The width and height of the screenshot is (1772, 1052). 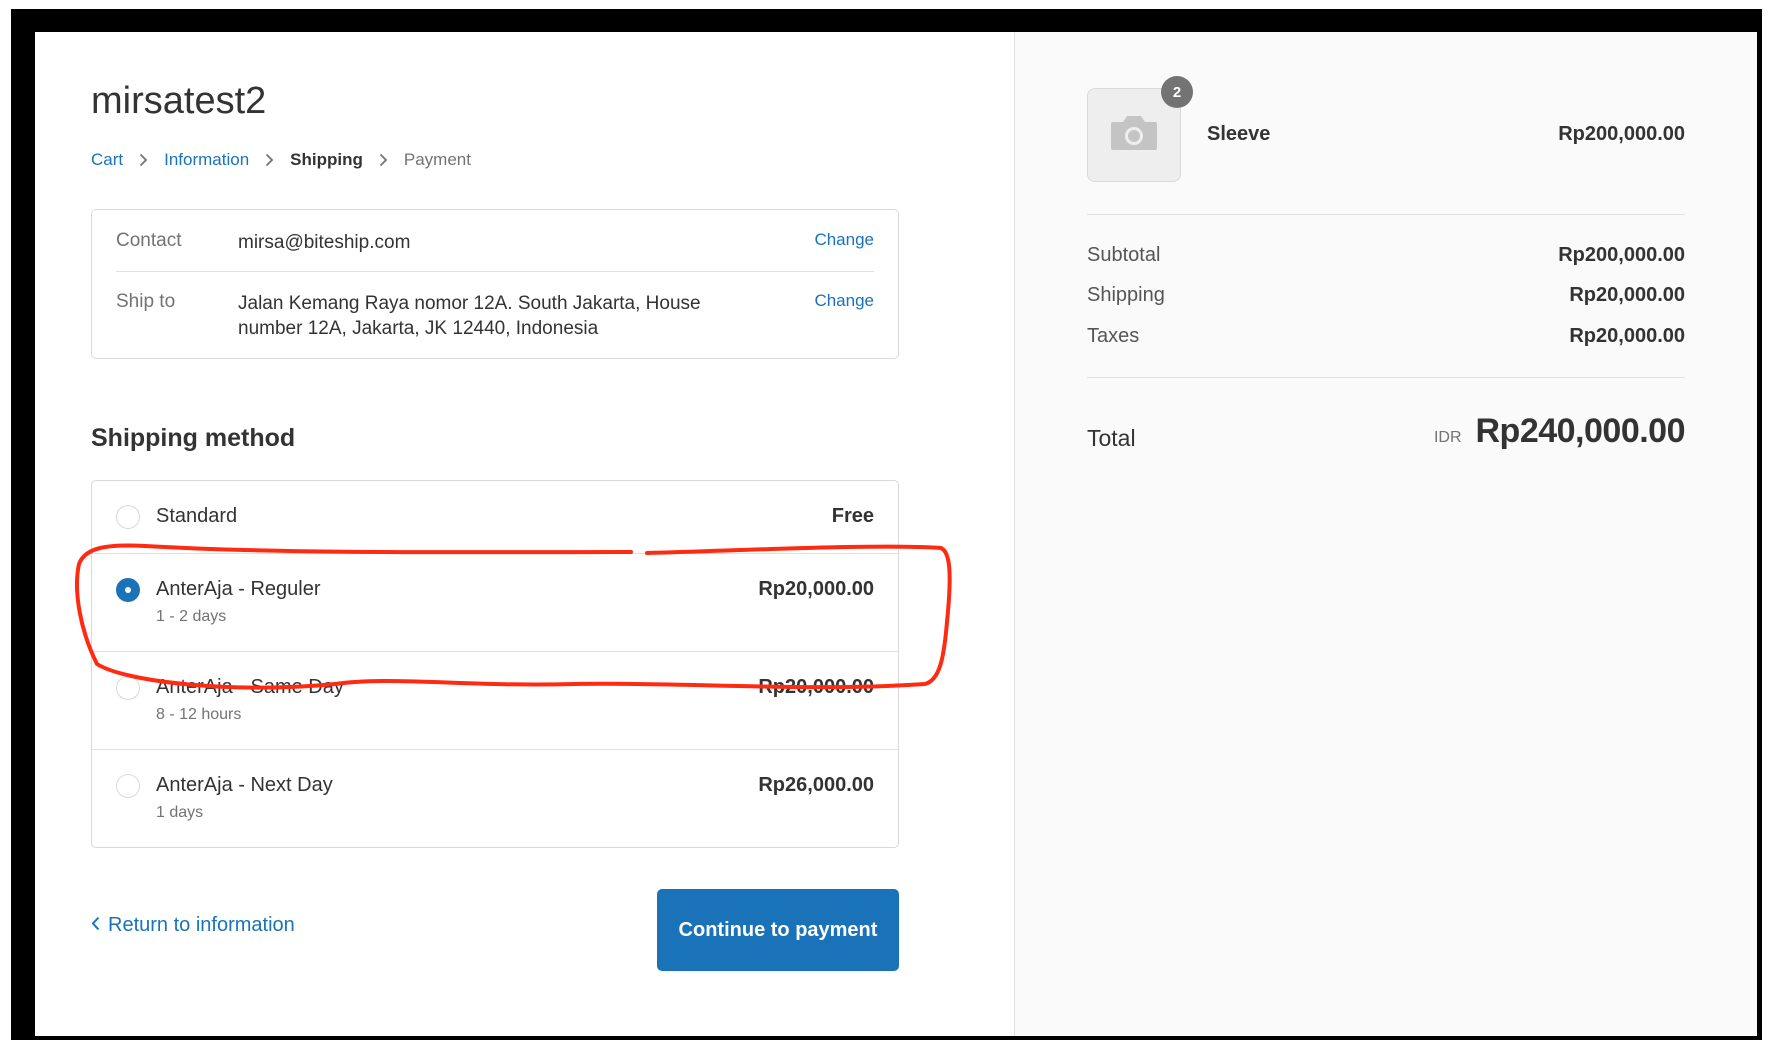 I want to click on subtotal-value: Rp200,000.00, so click(x=1621, y=255).